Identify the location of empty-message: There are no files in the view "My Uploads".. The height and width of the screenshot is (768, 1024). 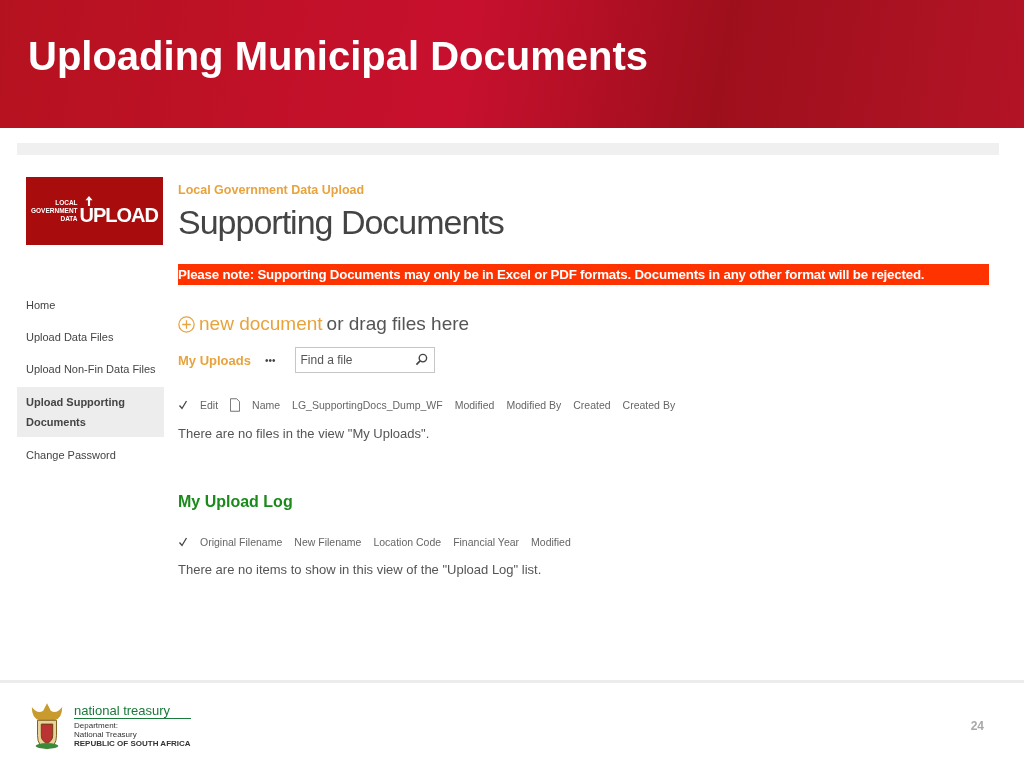
(304, 433).